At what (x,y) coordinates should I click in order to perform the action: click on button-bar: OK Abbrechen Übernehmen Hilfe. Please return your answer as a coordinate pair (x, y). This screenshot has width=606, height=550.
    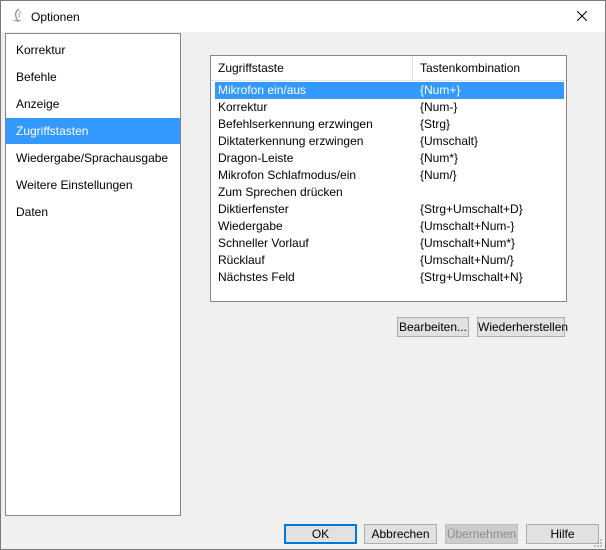
    Looking at the image, I should click on (303, 533).